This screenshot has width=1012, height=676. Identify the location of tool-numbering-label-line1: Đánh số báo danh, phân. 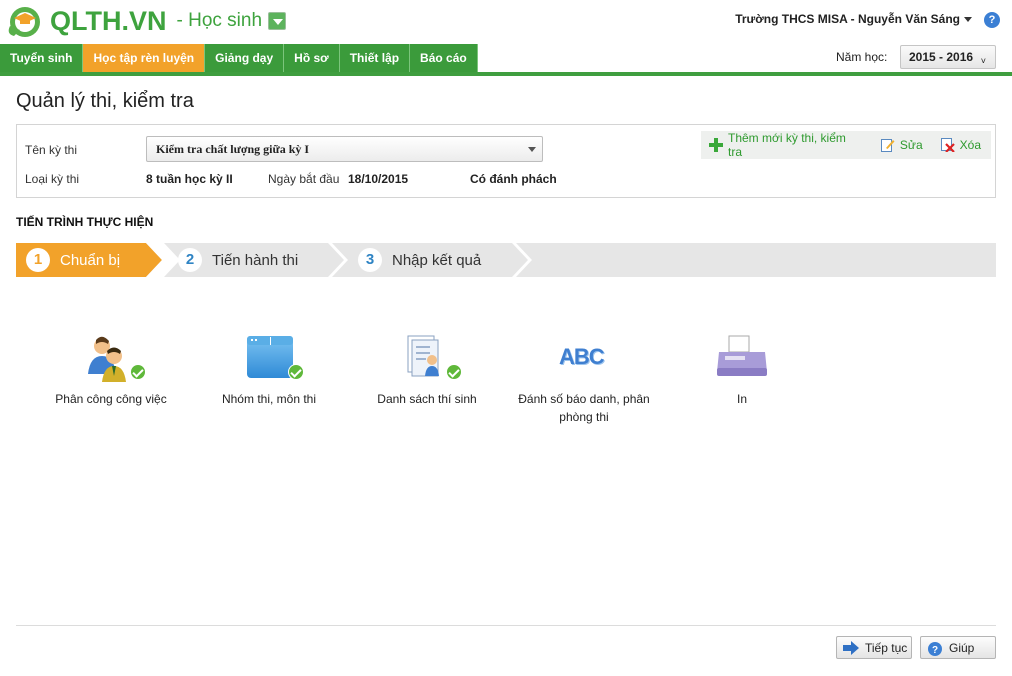
(584, 399).